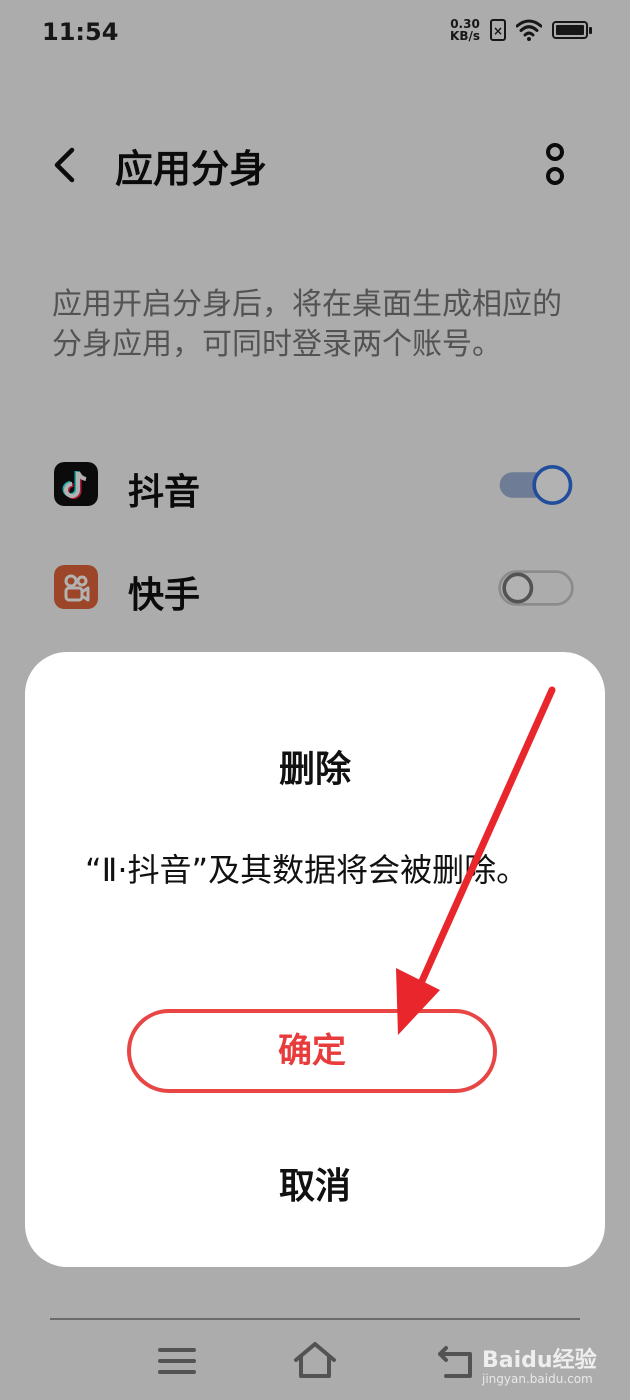 This screenshot has width=630, height=1400. What do you see at coordinates (307, 870) in the screenshot?
I see `dialog-message: “Ⅱ·抖音”及其数据将会被删除。` at bounding box center [307, 870].